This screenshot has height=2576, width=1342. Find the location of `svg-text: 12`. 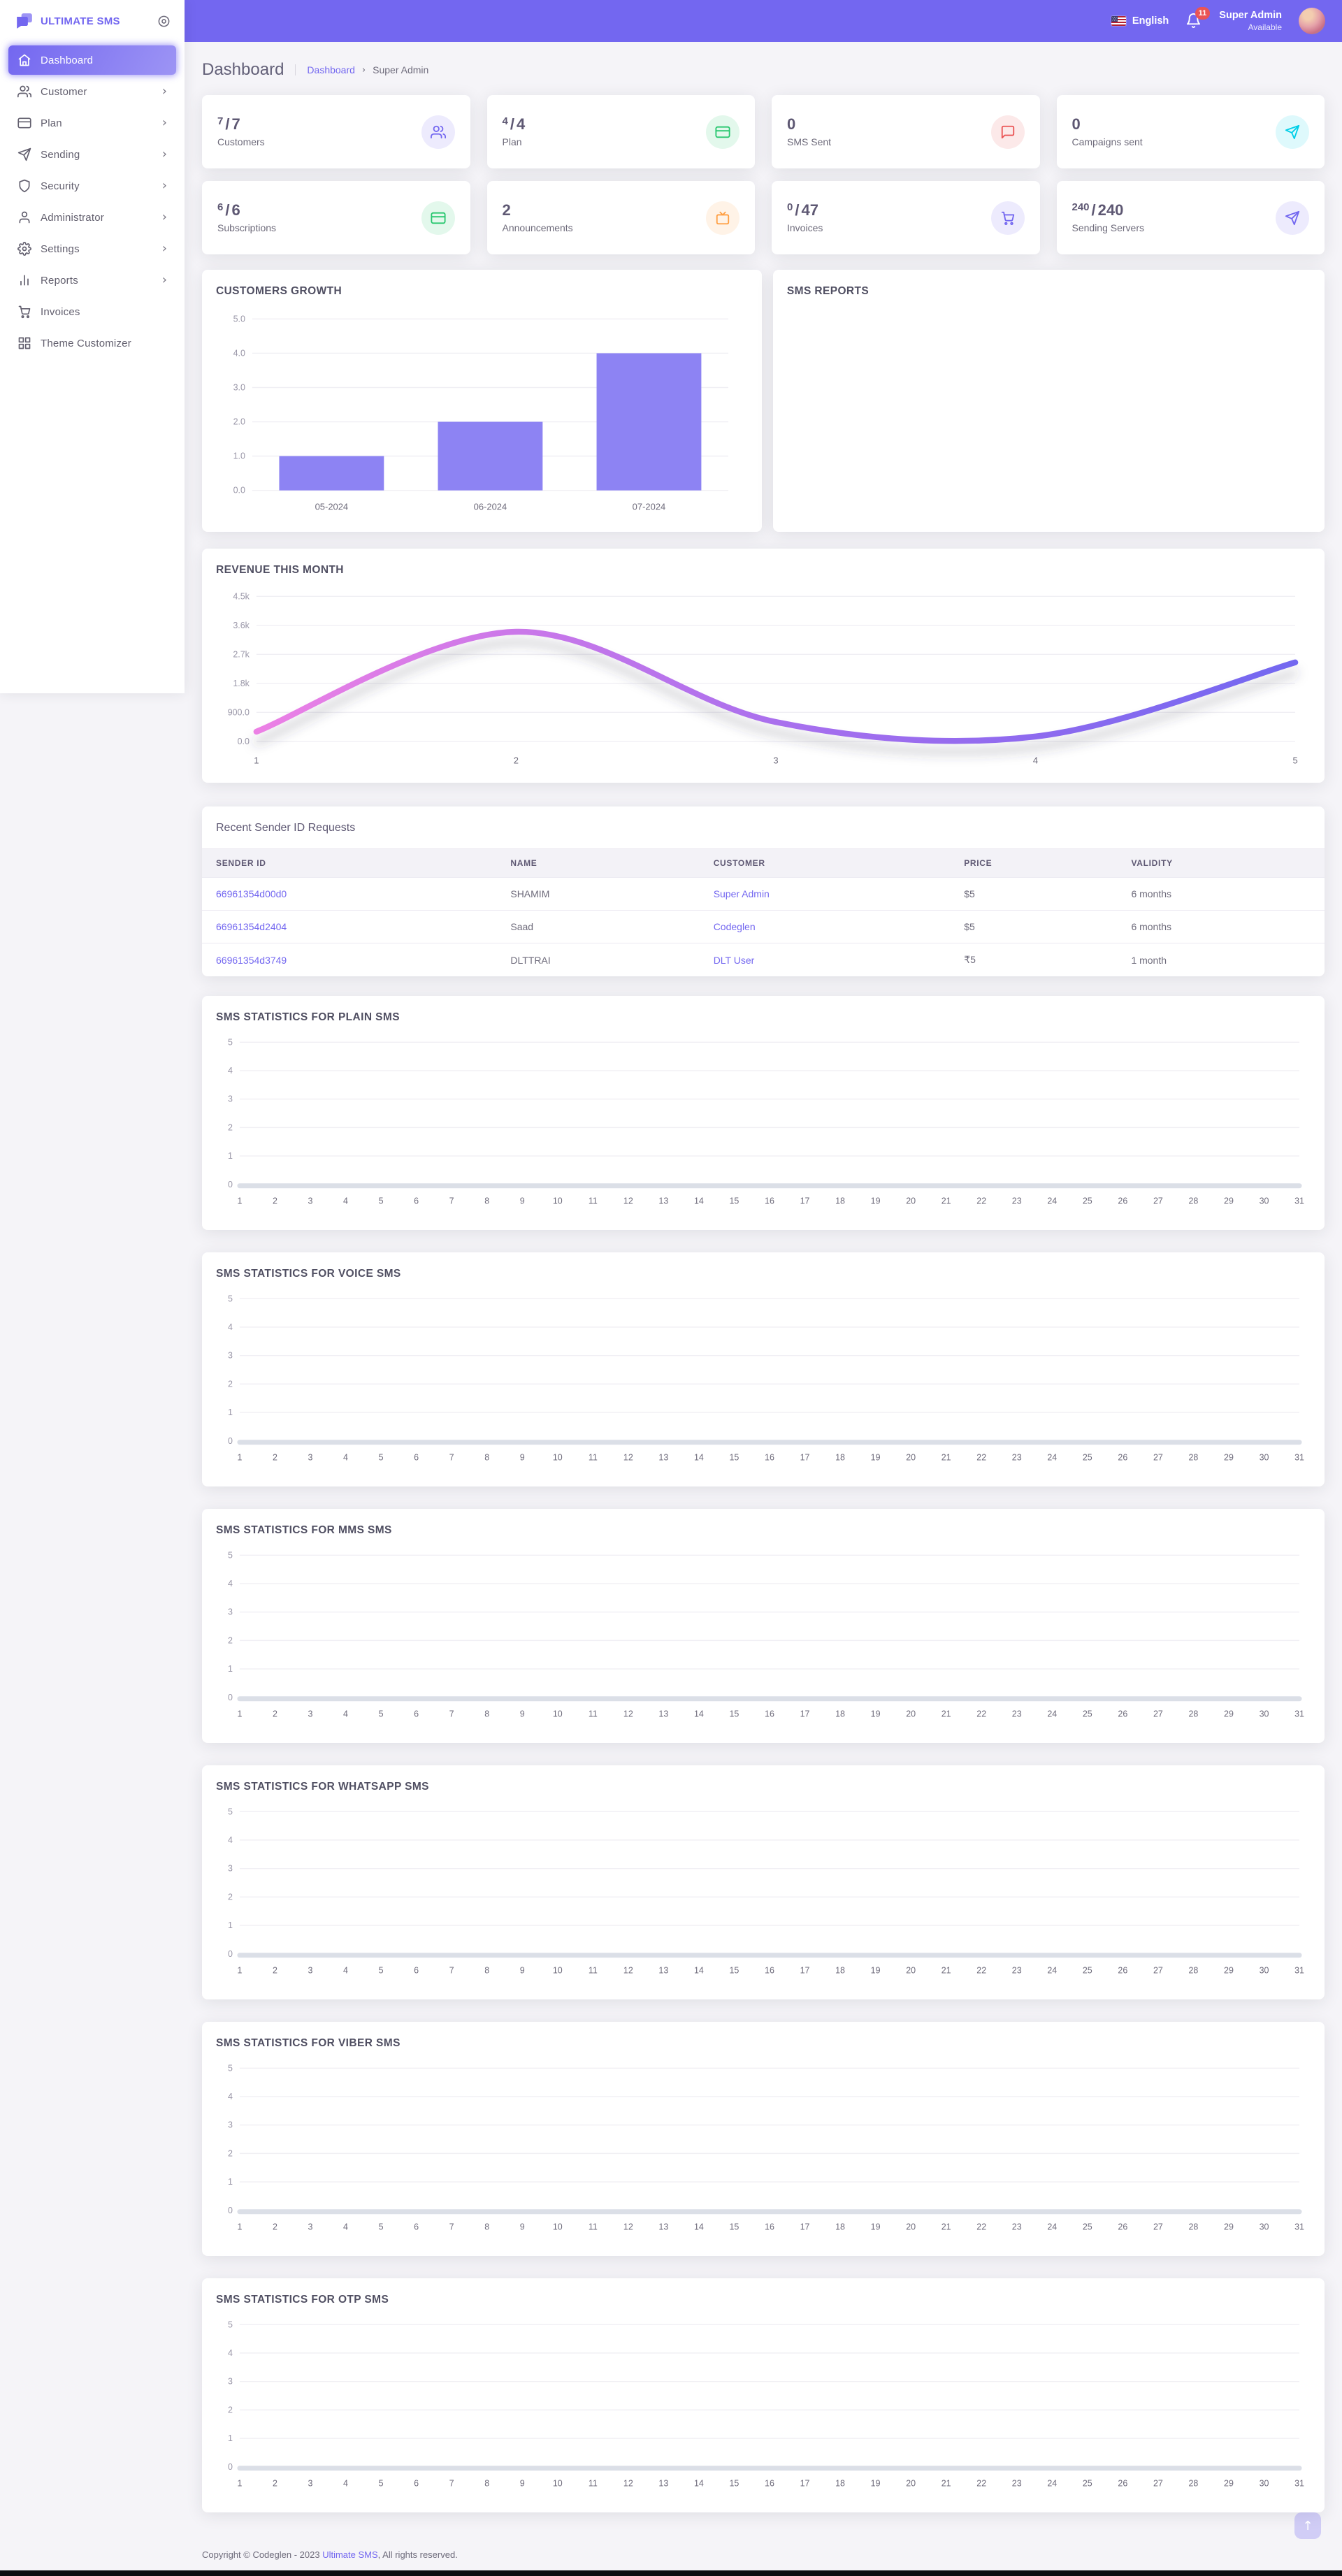

svg-text: 12 is located at coordinates (628, 2484).